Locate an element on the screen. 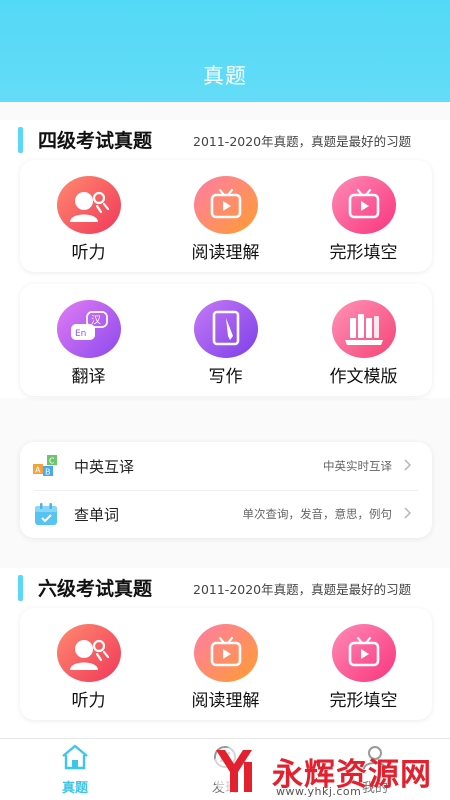 Image resolution: width=450 pixels, height=800 pixels. translate-bubble-icon: En 汉 is located at coordinates (89, 329).